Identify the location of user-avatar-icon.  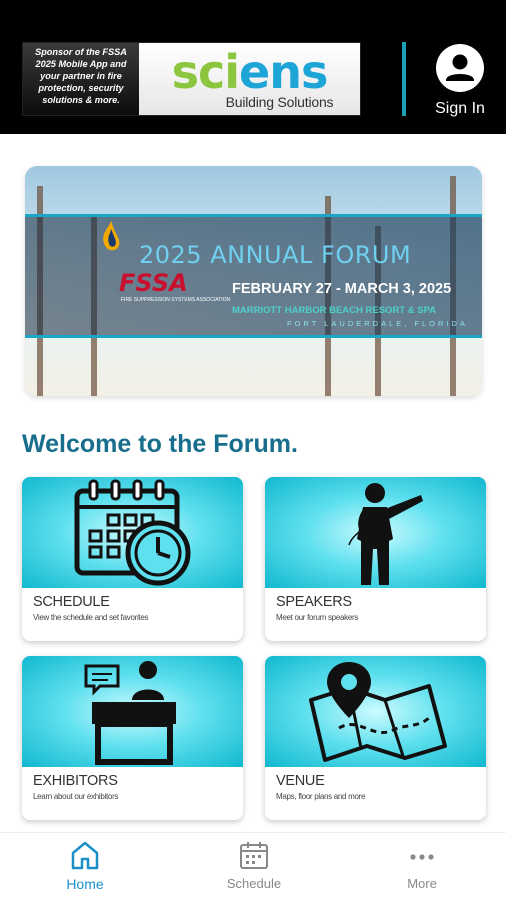
(460, 68).